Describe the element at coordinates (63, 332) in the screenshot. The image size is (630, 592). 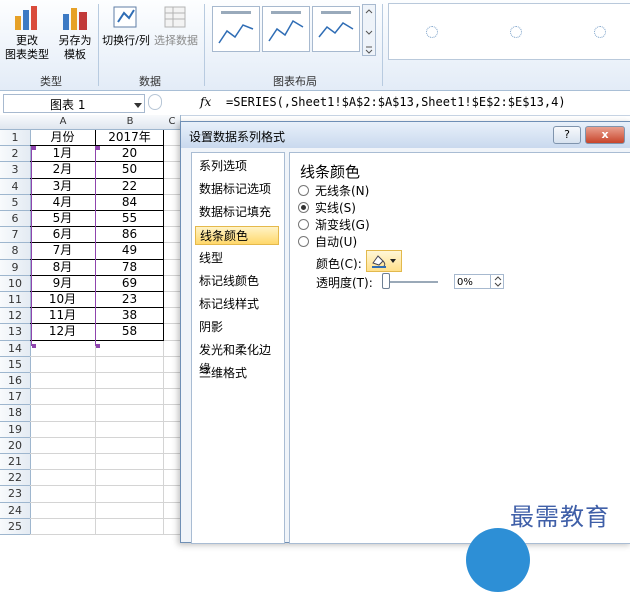
I see `table-cell: 12月` at that location.